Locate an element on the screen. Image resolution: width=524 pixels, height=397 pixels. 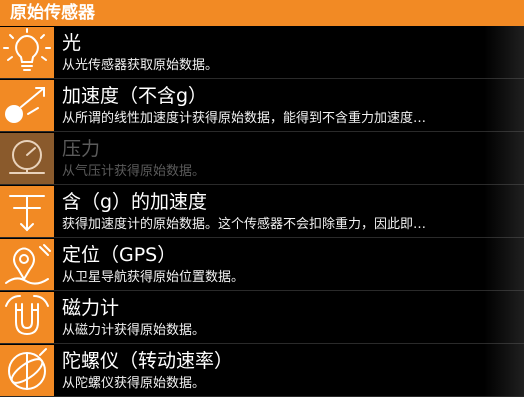
sensor-item-gps: 定位（GPS） 从卫星导航获得原始位置数据。 is located at coordinates (262, 264).